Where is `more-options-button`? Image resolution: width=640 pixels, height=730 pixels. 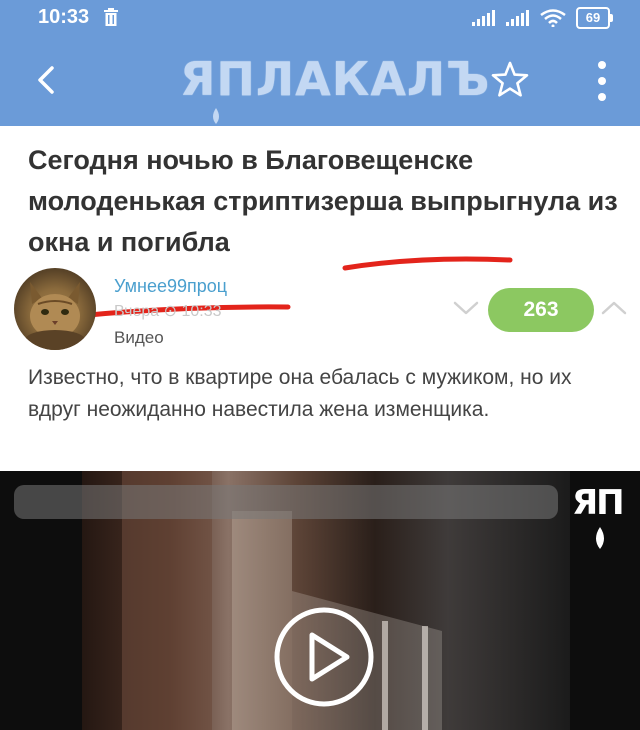 more-options-button is located at coordinates (602, 81).